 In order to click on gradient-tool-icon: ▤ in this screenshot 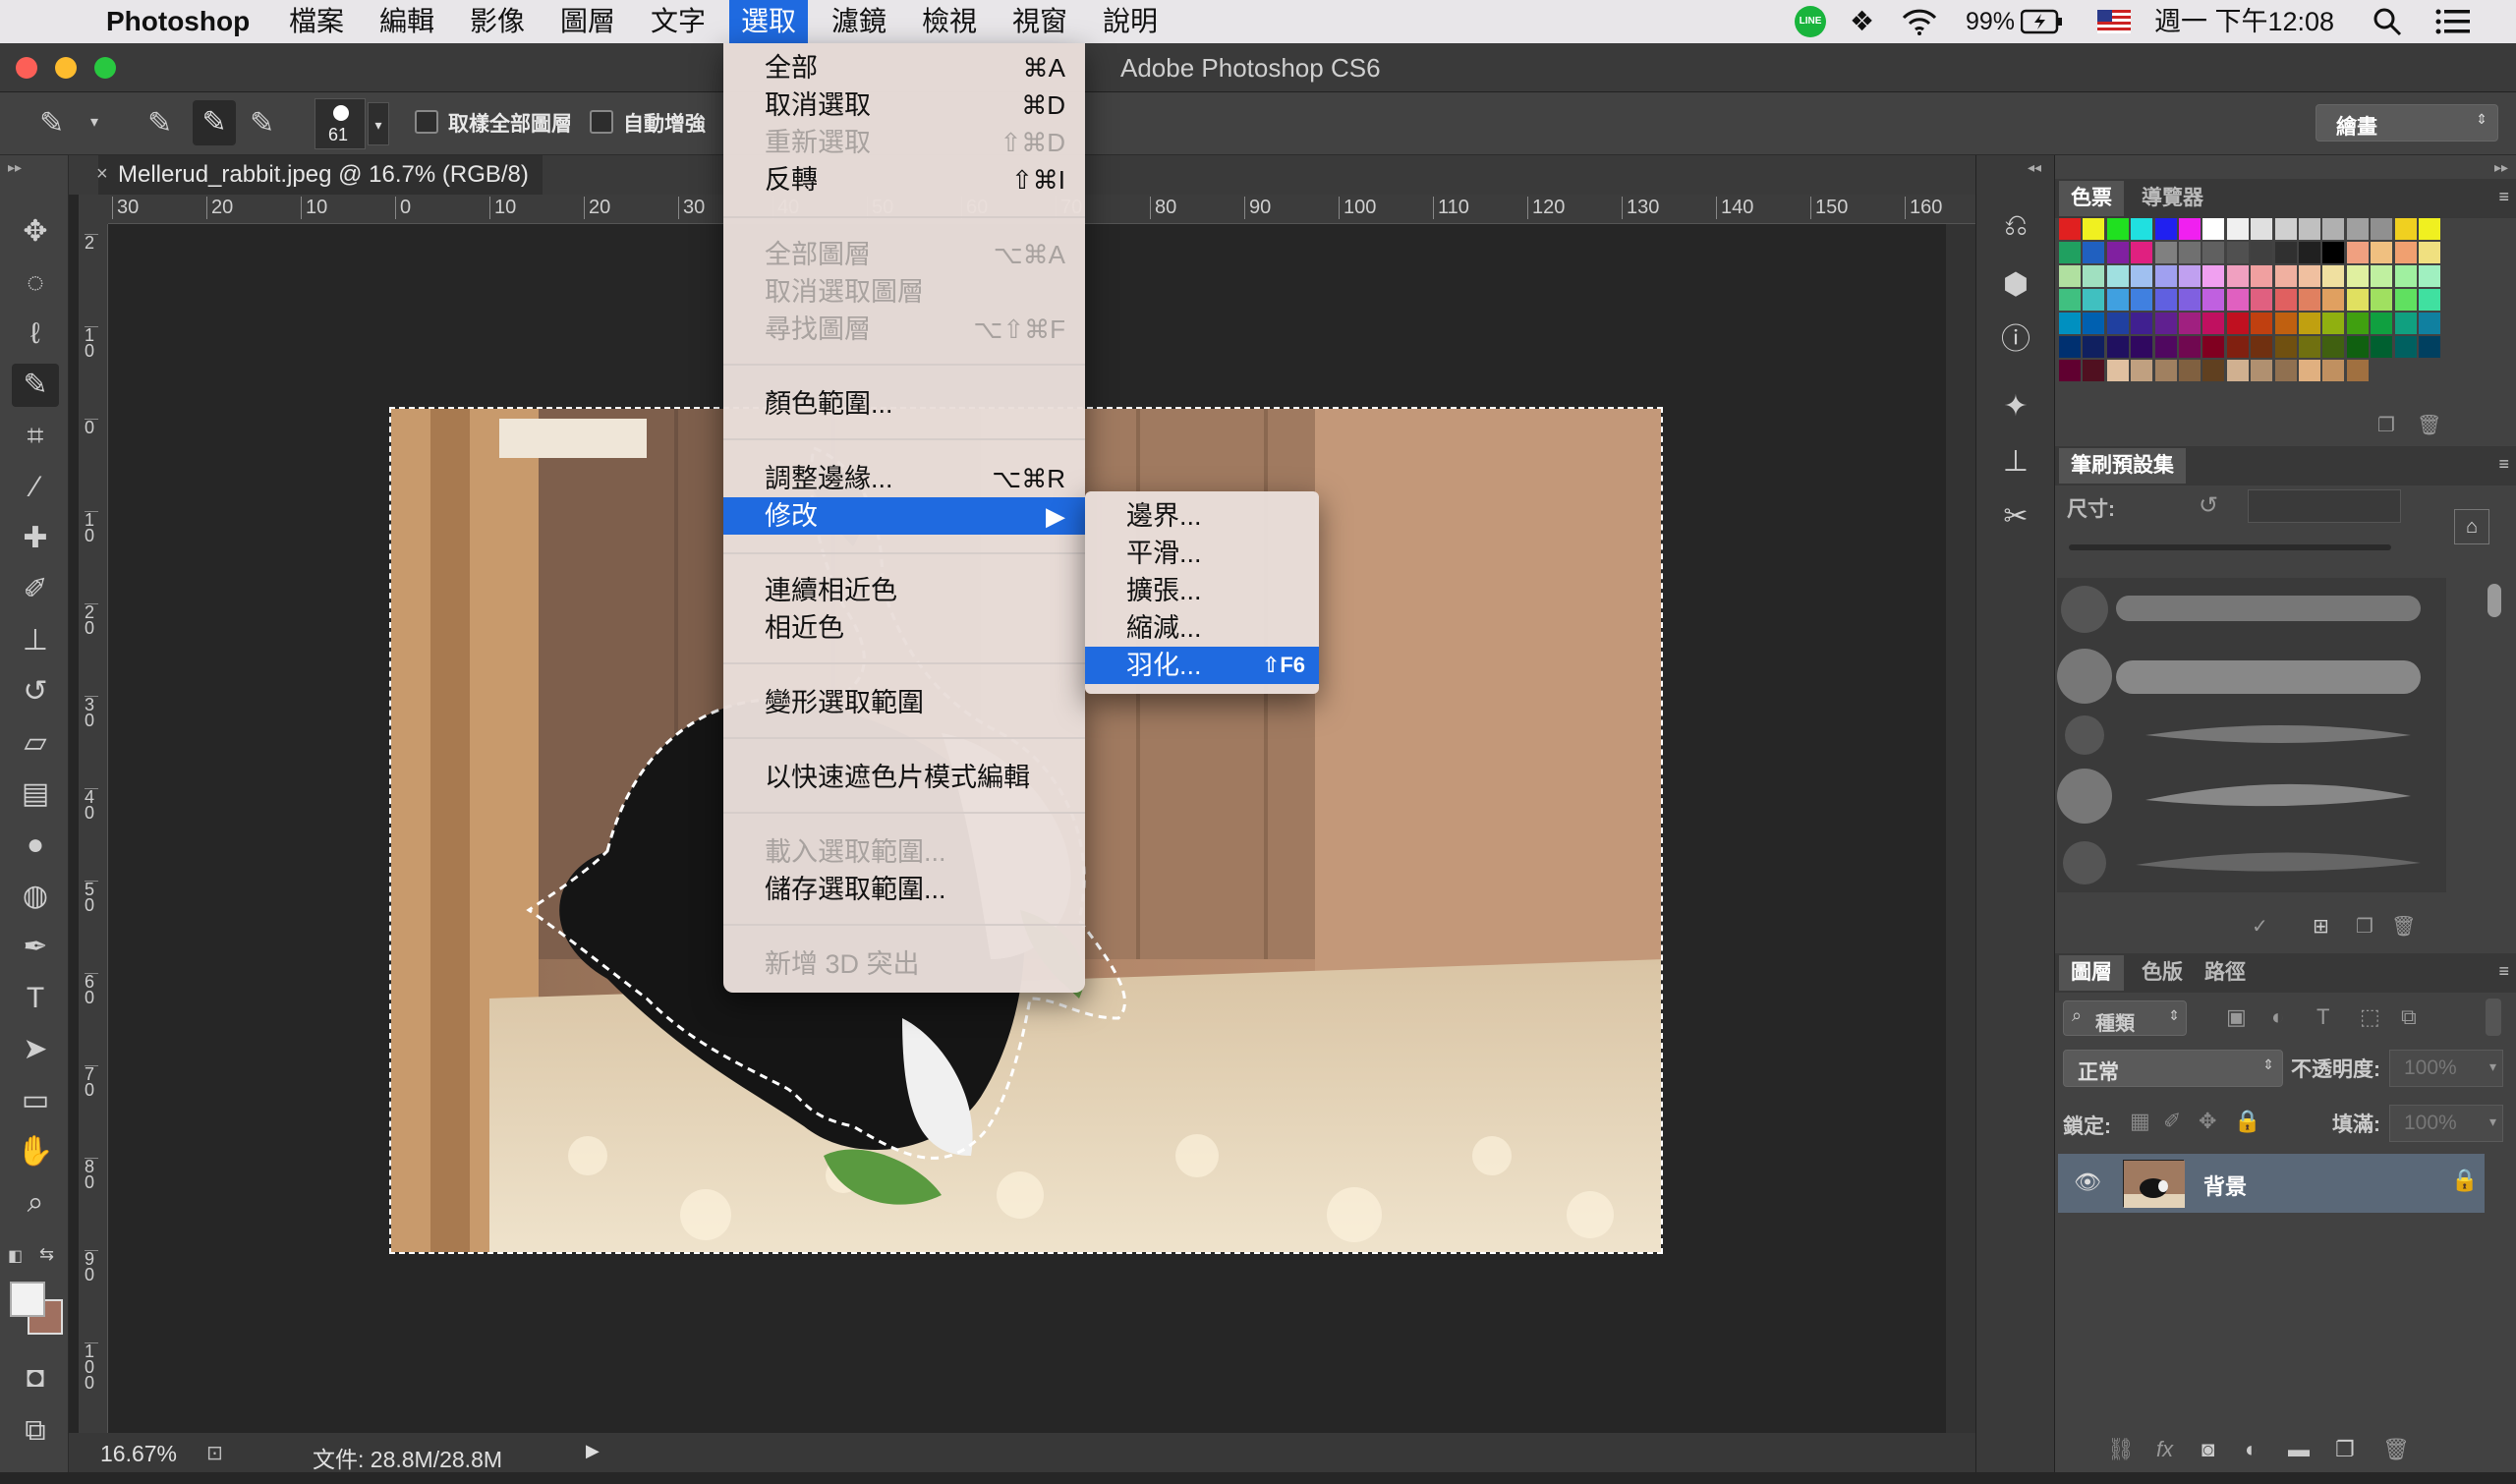, I will do `click(35, 794)`.